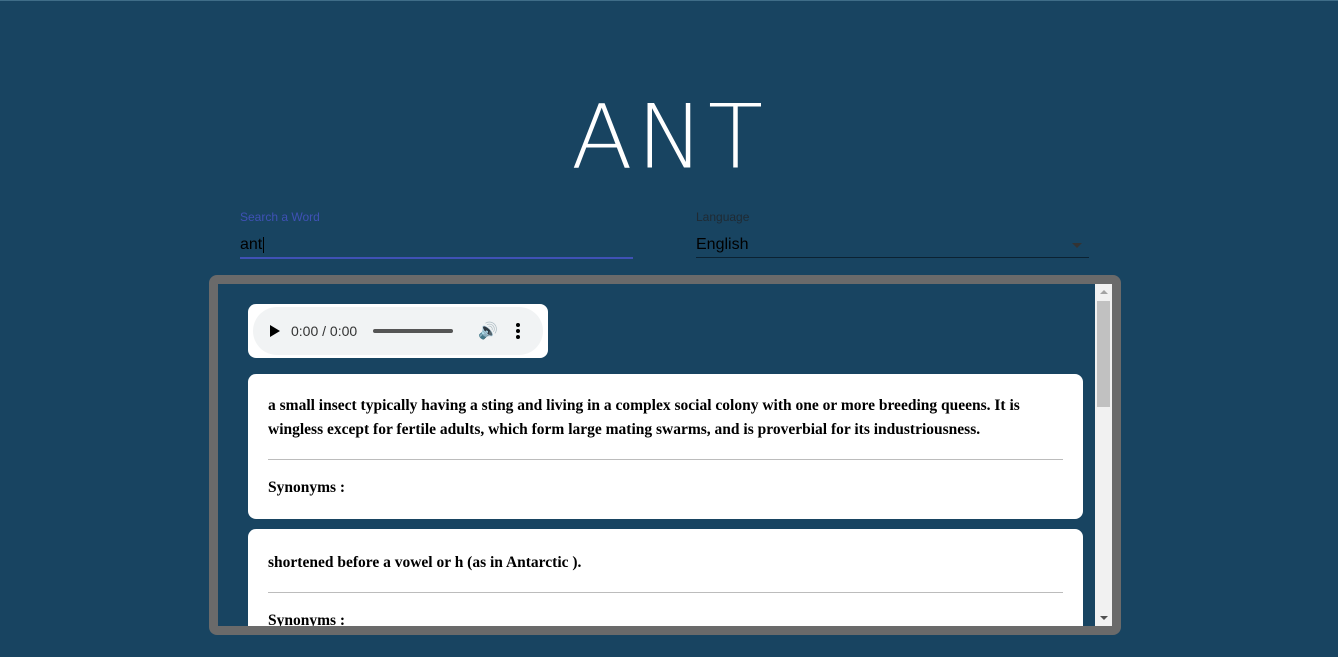  Describe the element at coordinates (280, 217) in the screenshot. I see `search-label: Search a Word` at that location.